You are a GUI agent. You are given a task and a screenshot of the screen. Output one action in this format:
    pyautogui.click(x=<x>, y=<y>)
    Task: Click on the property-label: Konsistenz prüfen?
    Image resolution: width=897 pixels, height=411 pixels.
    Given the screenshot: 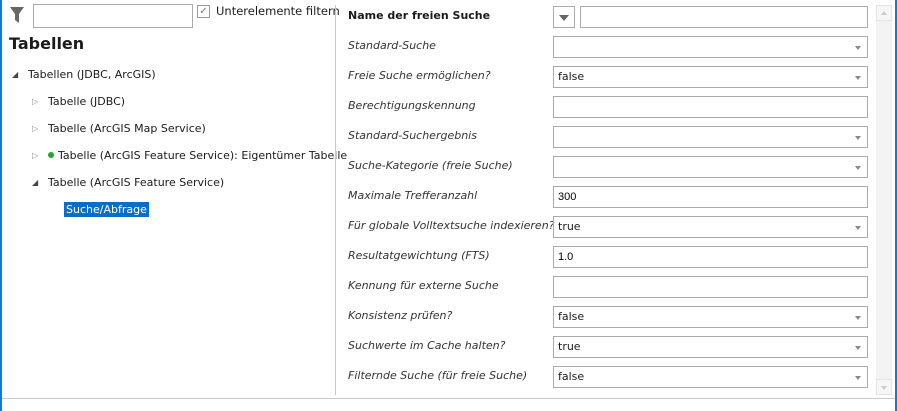 What is the action you would take?
    pyautogui.click(x=400, y=315)
    